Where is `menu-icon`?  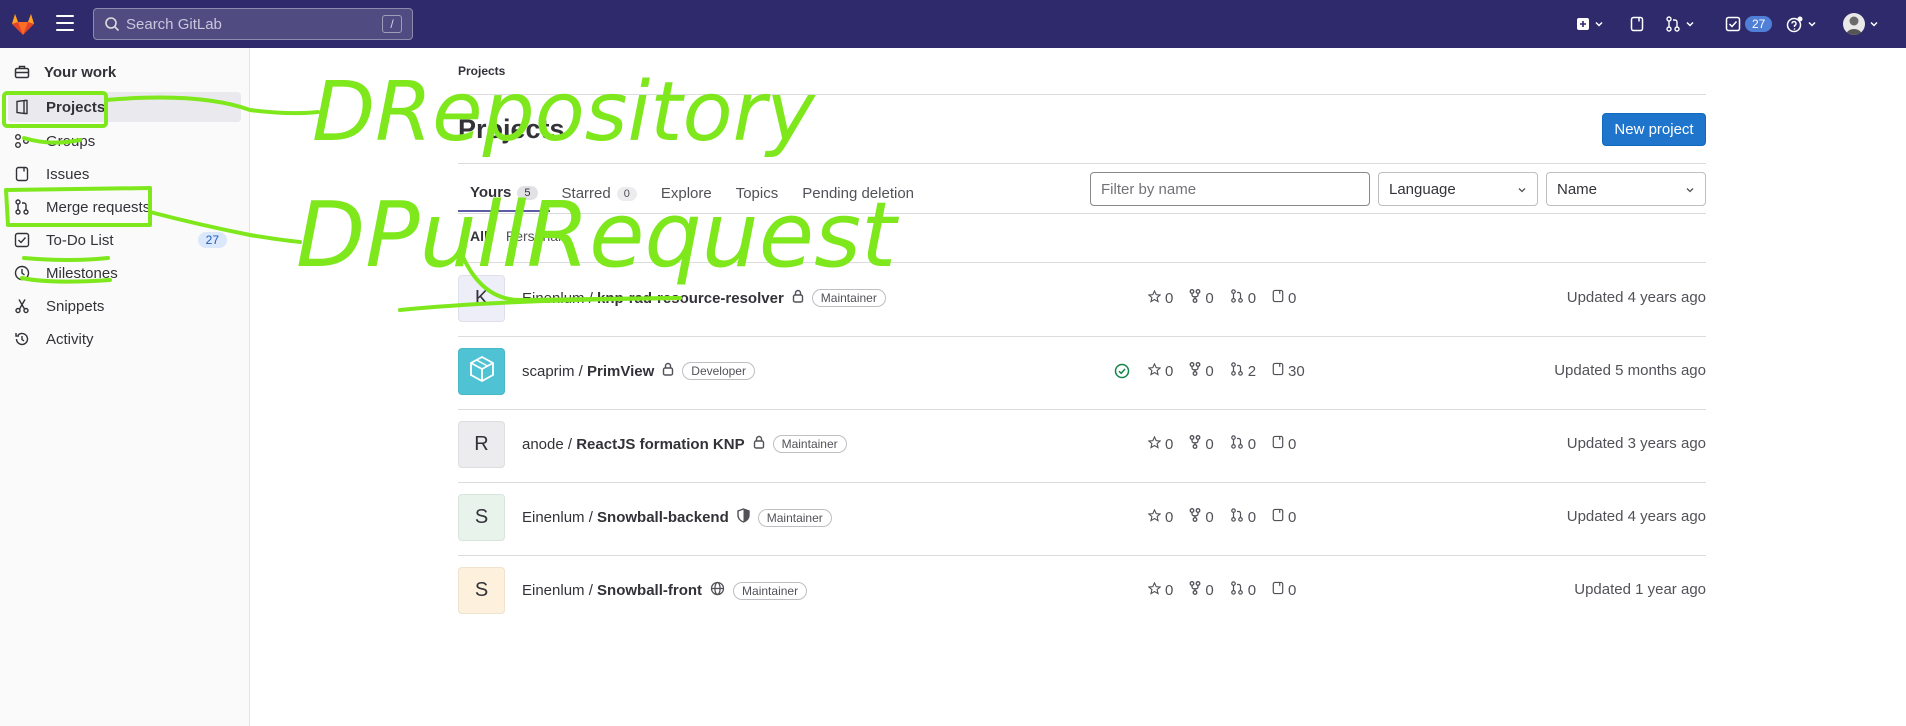 menu-icon is located at coordinates (65, 23).